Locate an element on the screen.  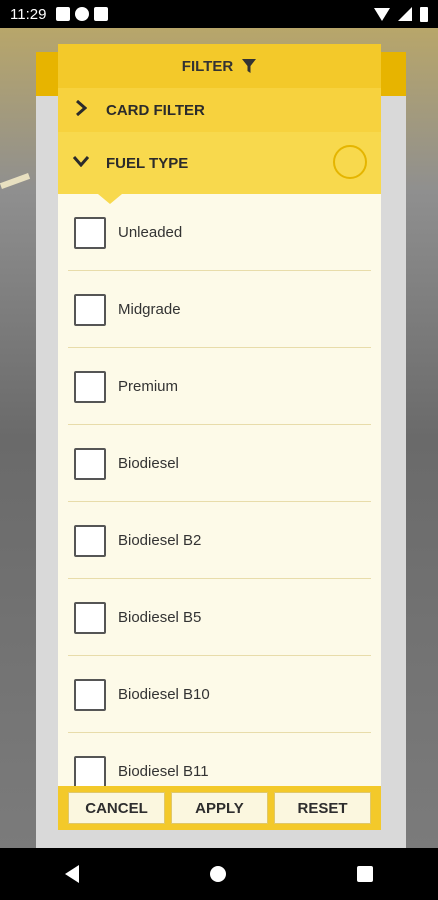
option-label: Midgrade is located at coordinates (149, 309).